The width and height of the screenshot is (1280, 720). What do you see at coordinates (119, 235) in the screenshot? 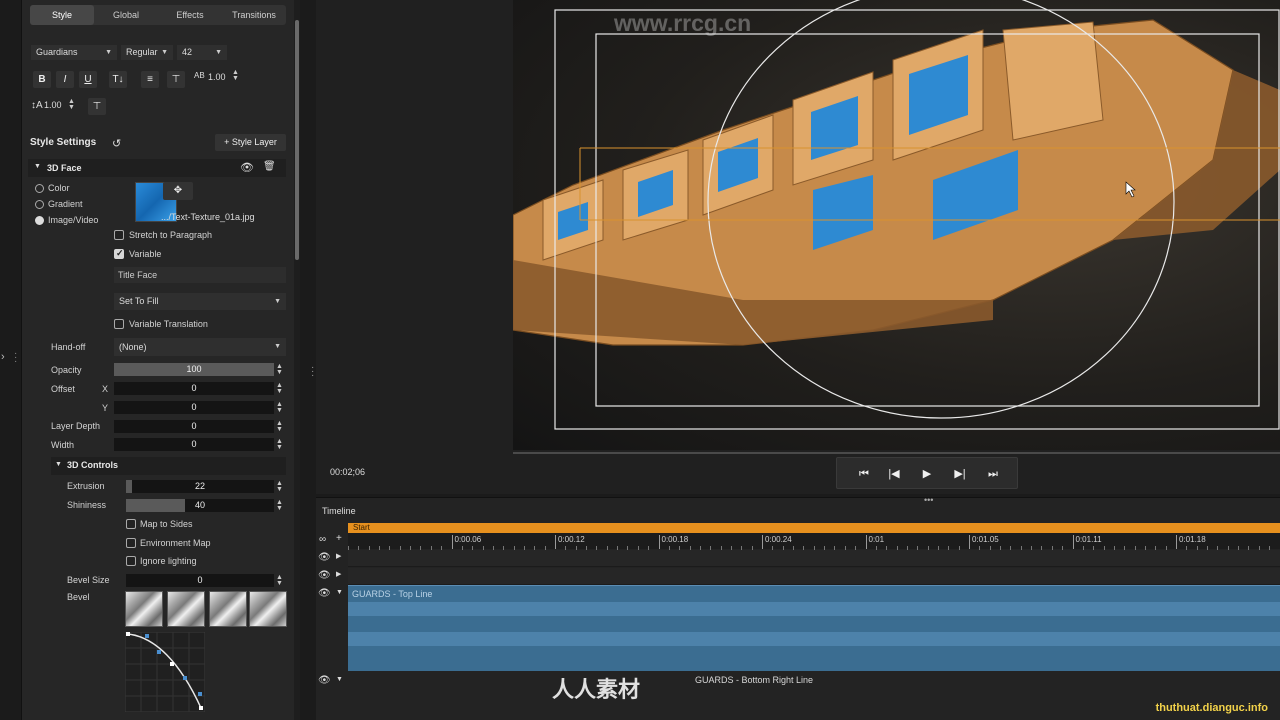
I see `stretch-checkbox` at bounding box center [119, 235].